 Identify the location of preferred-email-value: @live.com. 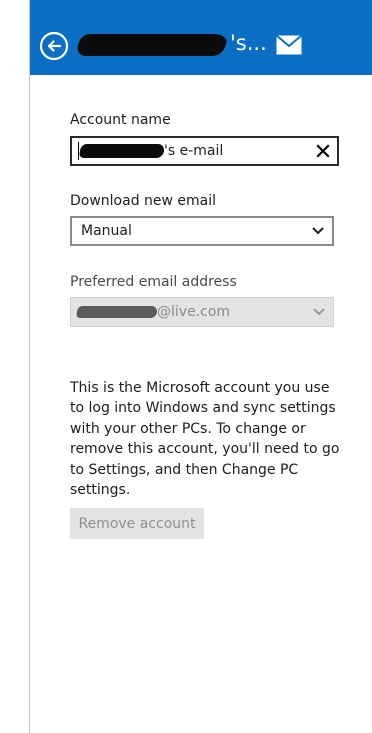
(194, 312).